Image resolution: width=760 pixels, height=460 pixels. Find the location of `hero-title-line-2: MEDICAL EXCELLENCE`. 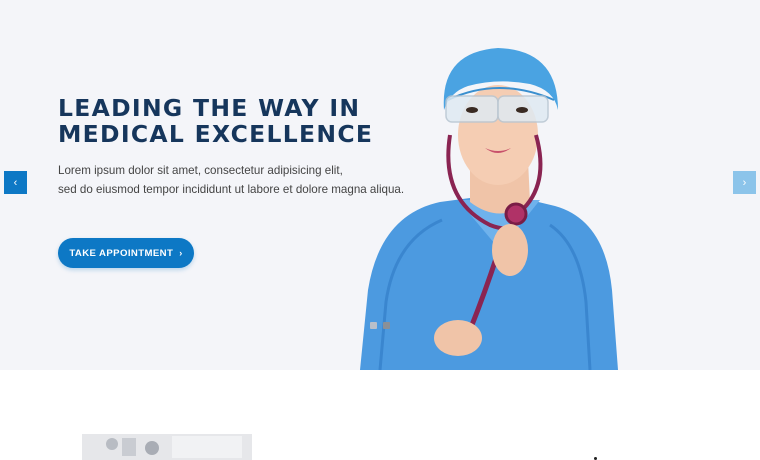

hero-title-line-2: MEDICAL EXCELLENCE is located at coordinates (216, 134).